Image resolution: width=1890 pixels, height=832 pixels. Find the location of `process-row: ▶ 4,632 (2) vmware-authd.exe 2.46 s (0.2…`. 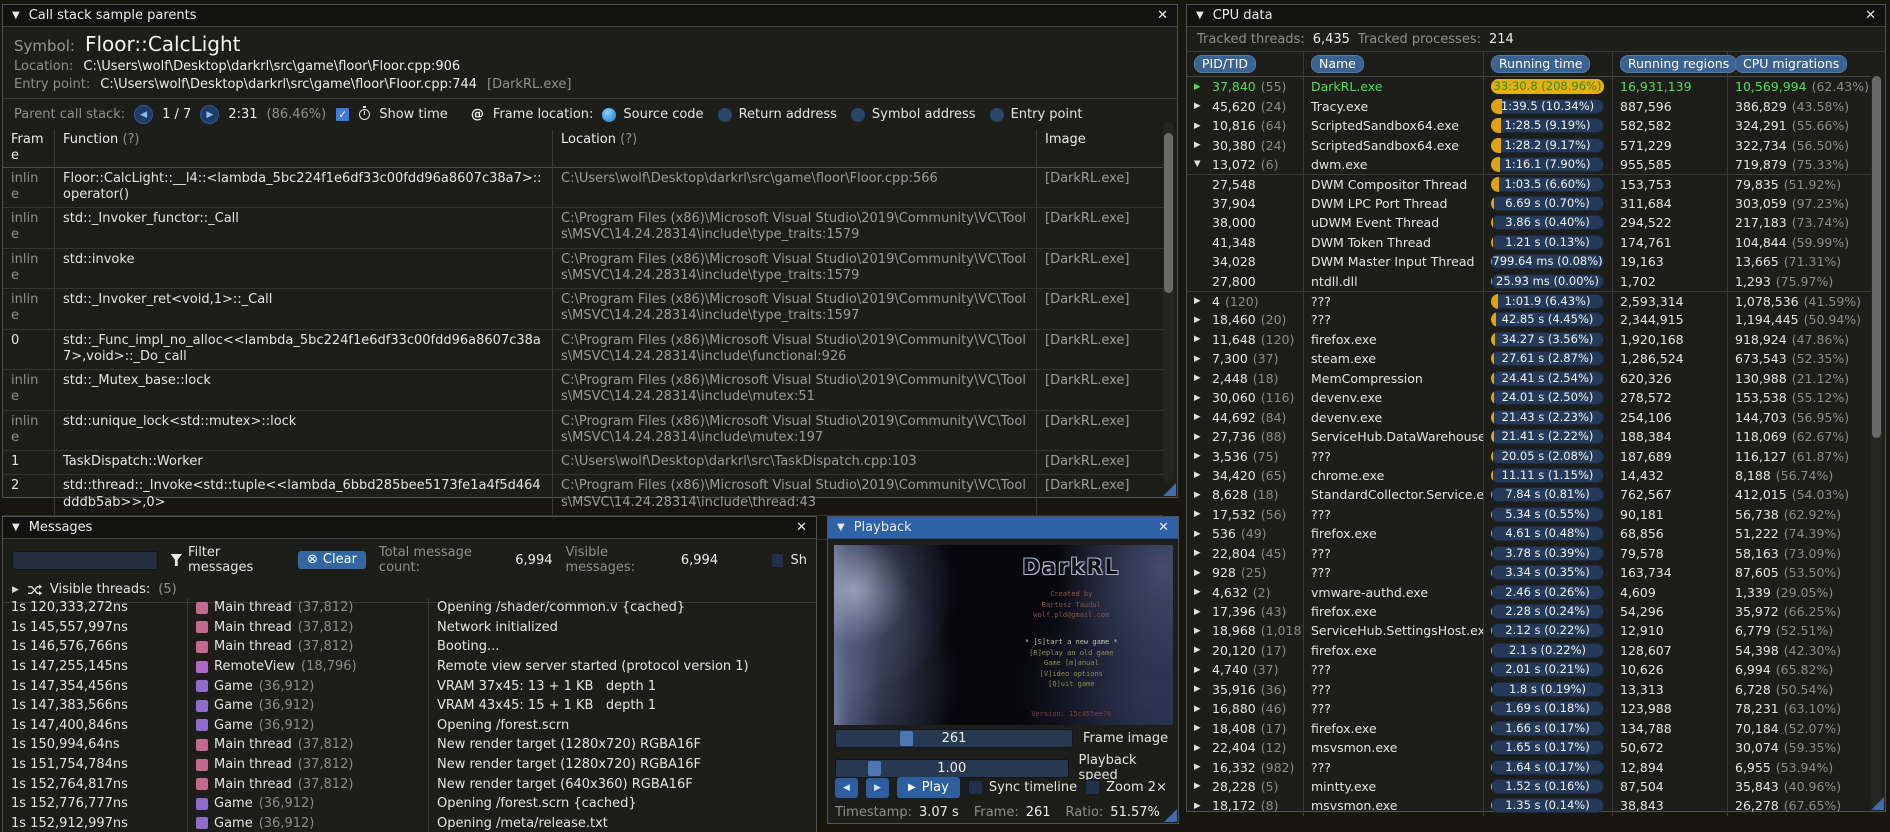

process-row: ▶ 4,632 (2) vmware-authd.exe 2.46 s (0.2… is located at coordinates (1529, 592).